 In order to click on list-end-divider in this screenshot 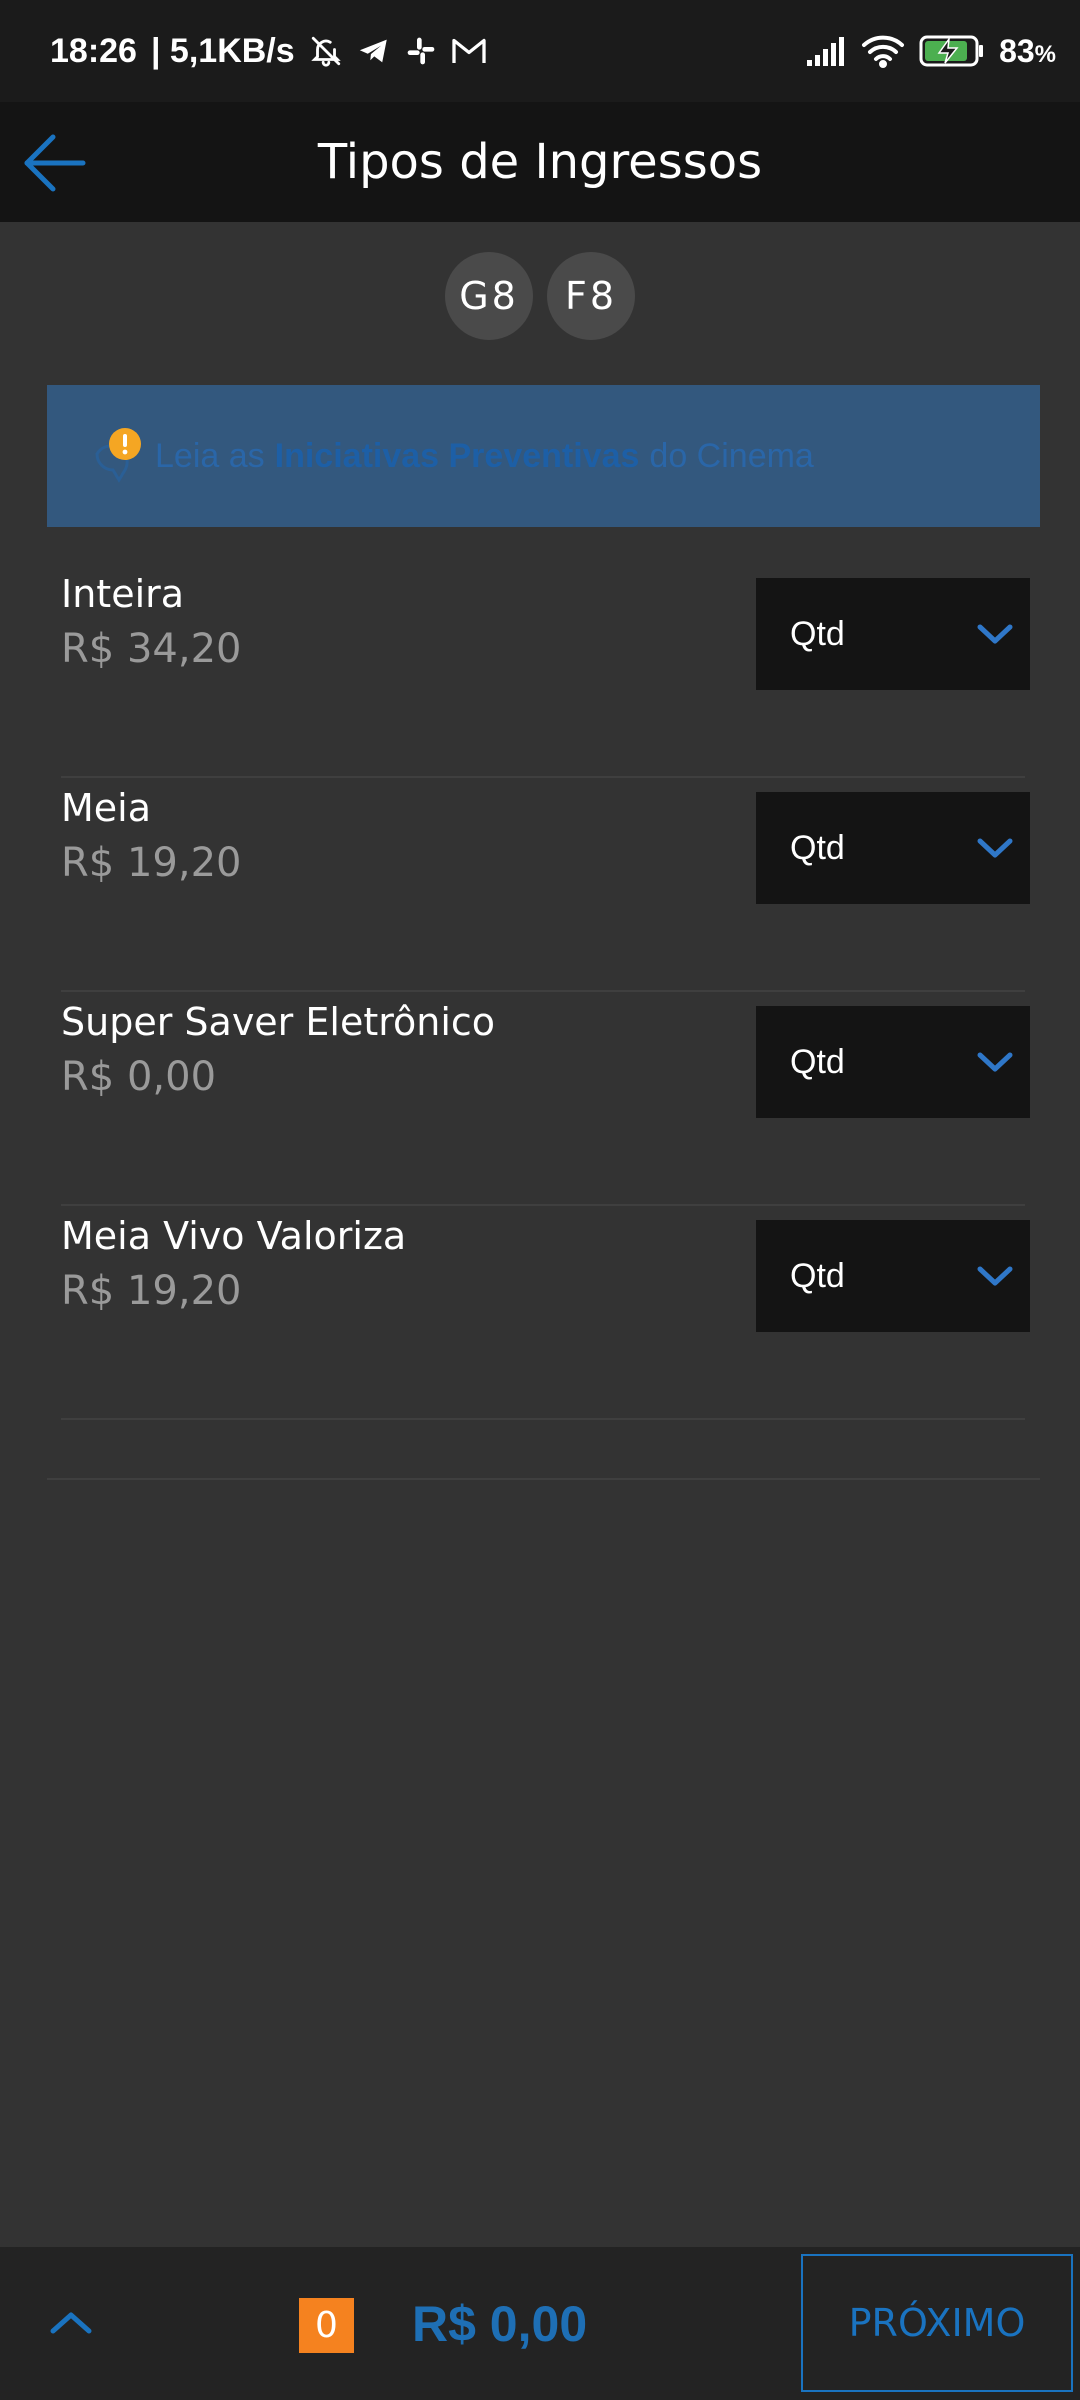, I will do `click(543, 1479)`.